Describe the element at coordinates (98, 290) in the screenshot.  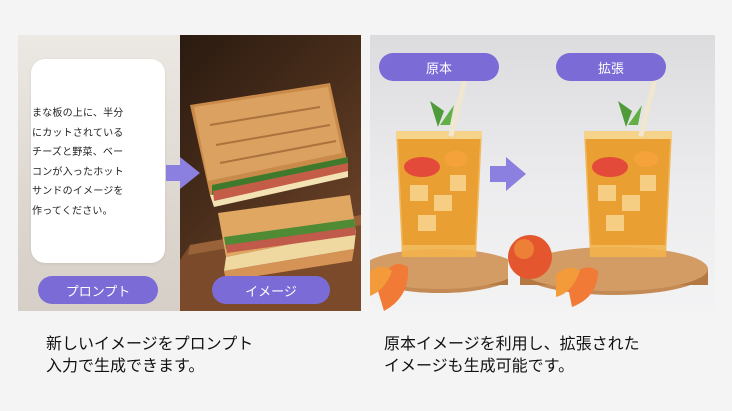
I see `prompt-label: プロンプト` at that location.